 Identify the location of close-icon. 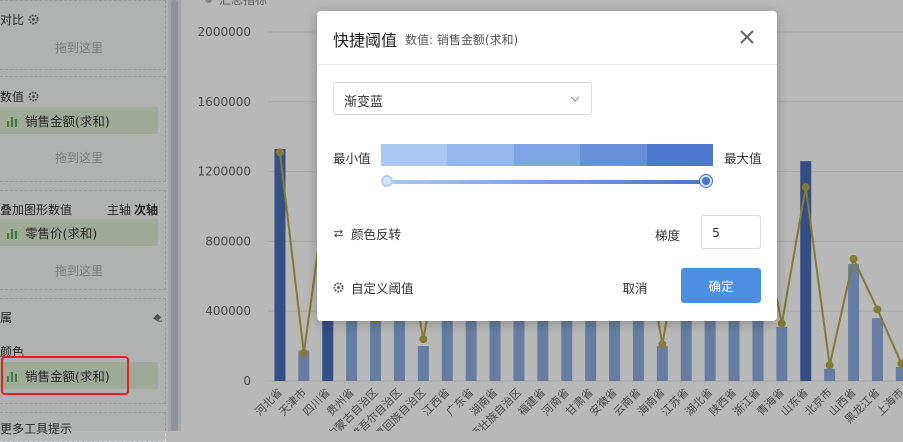
(747, 37).